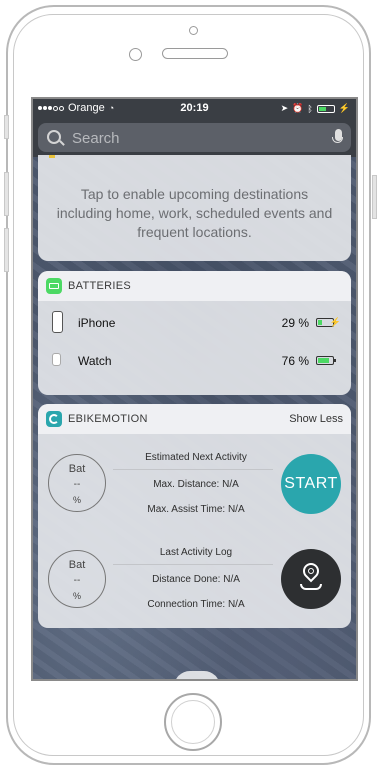 The image size is (379, 771). I want to click on ebikemotion-header: EBIKEMOTION Show Less, so click(194, 419).